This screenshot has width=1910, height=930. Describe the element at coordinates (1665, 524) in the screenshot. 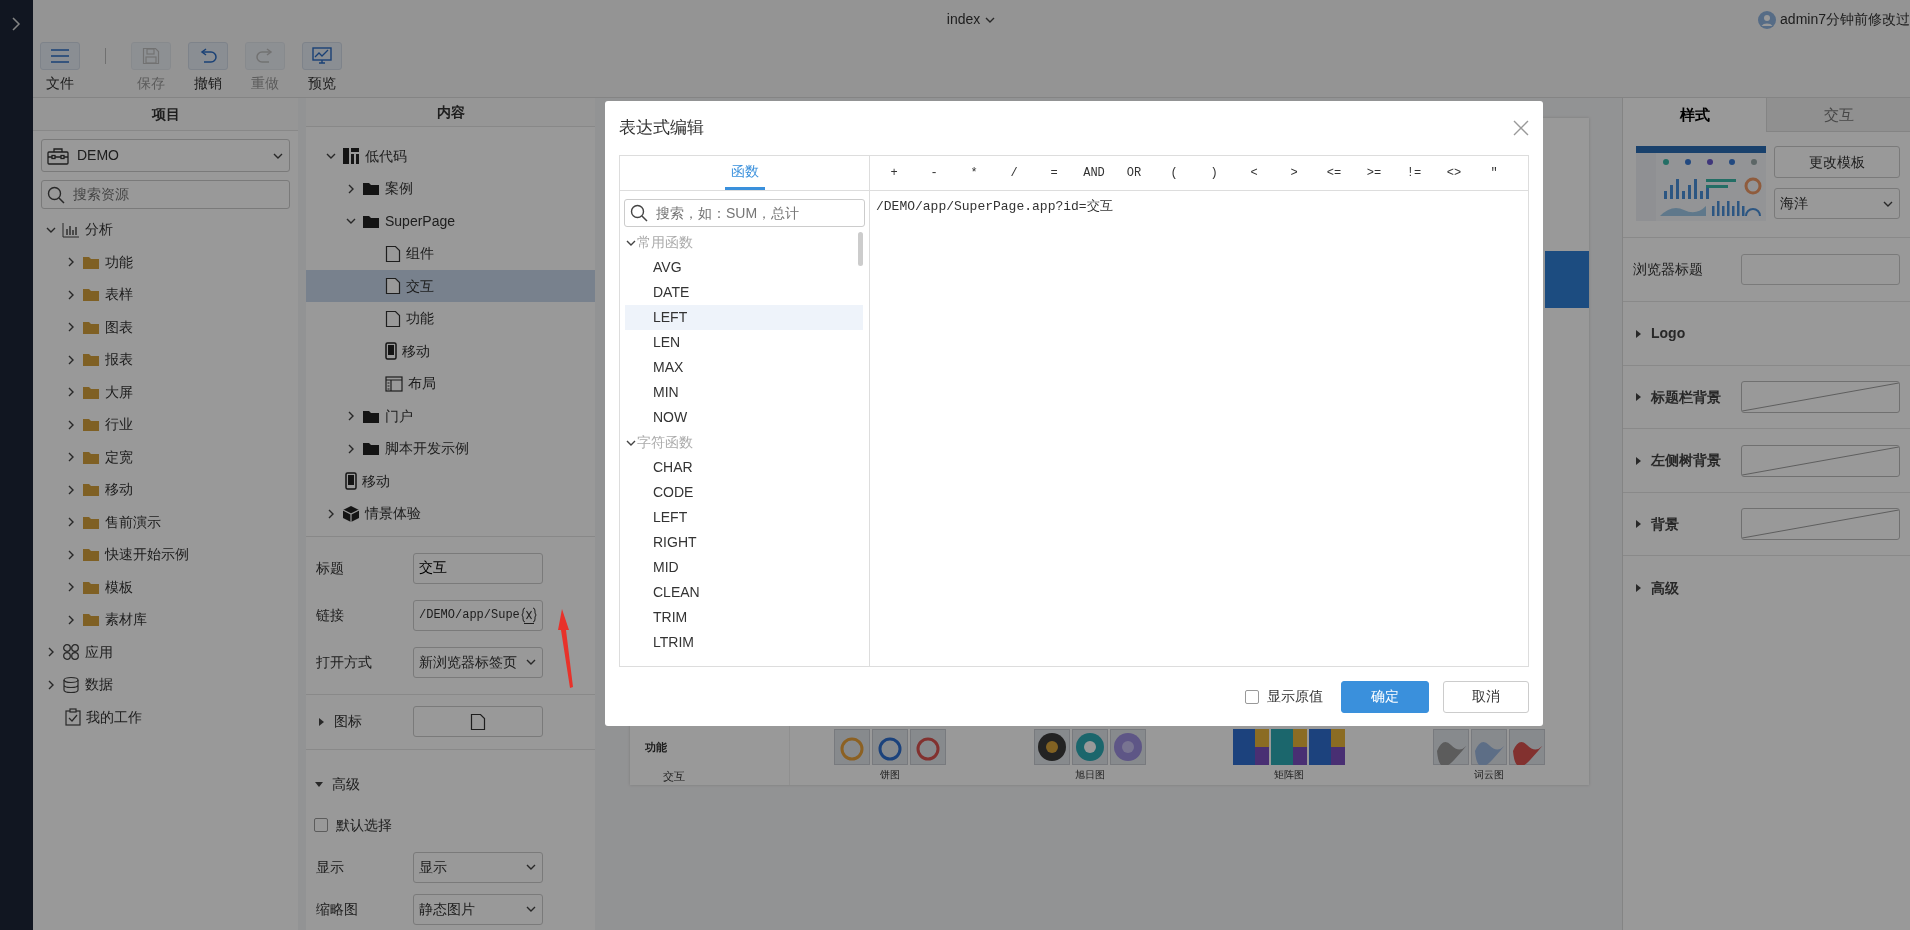

I see `section-label: 背景` at that location.